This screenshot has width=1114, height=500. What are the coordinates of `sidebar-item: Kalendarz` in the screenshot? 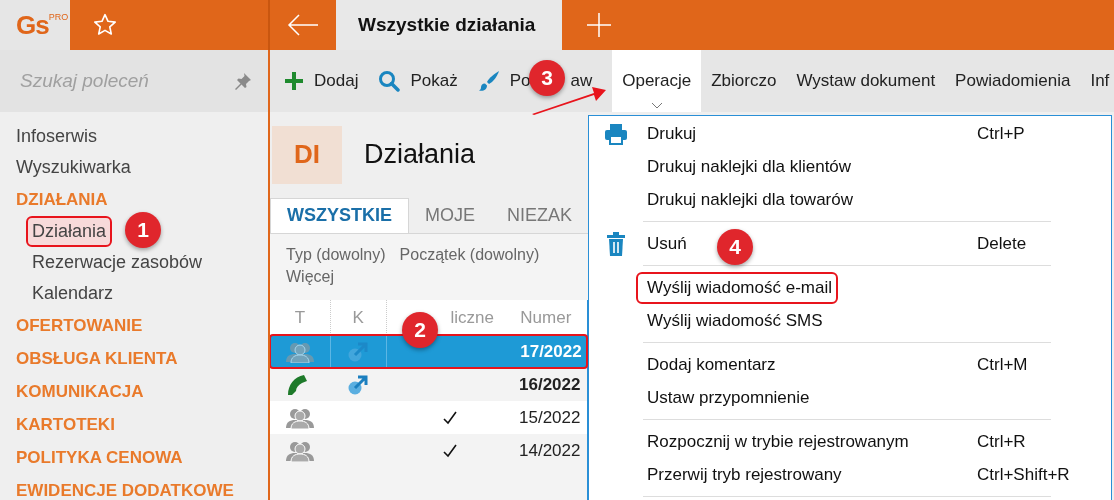 It's located at (73, 293).